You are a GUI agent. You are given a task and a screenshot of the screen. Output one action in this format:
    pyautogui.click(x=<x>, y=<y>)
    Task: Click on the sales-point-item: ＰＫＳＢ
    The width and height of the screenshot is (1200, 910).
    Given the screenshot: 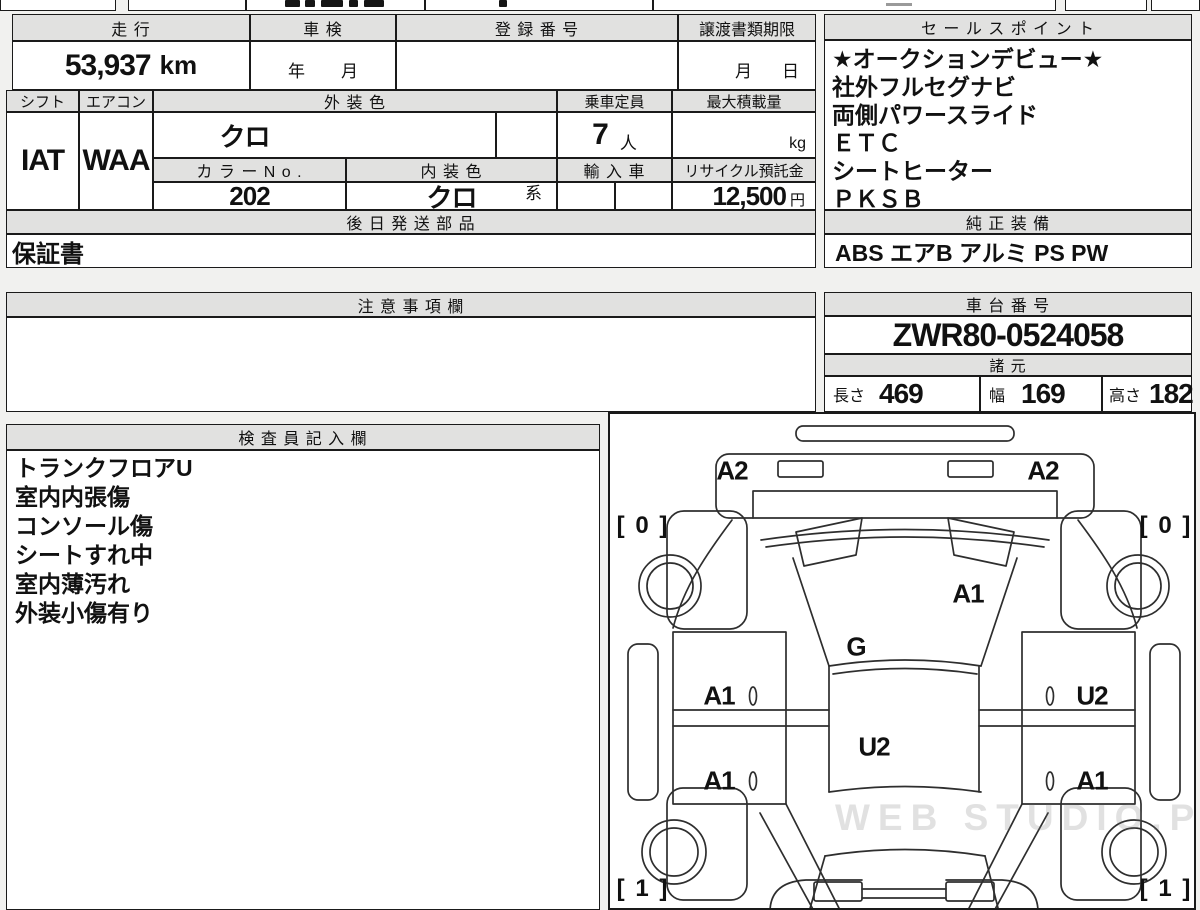 What is the action you would take?
    pyautogui.click(x=874, y=199)
    